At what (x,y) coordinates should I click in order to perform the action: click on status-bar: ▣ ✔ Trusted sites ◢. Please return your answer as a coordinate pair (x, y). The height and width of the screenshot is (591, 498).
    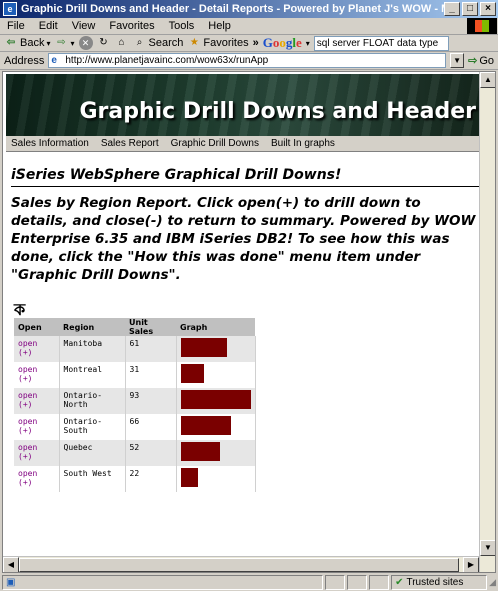
    Looking at the image, I should click on (249, 582).